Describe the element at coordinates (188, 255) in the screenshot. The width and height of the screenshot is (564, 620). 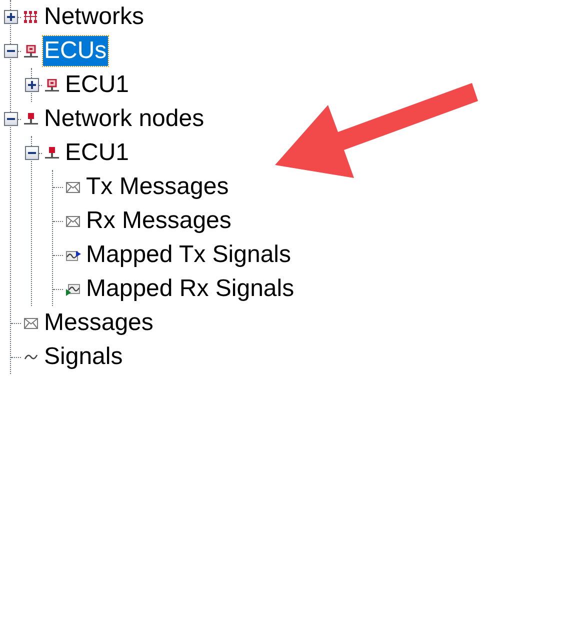
I see `tree-item: Mapped Tx Signals` at that location.